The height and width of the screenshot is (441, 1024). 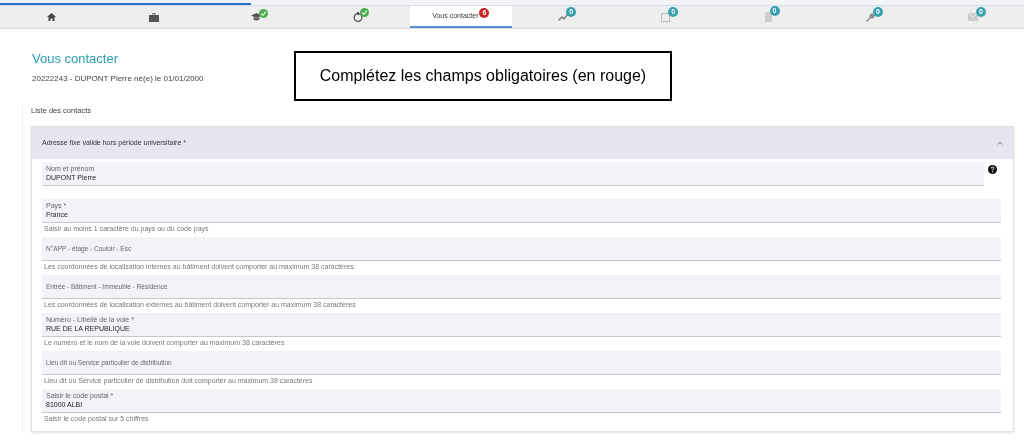 I want to click on student-info: 20222243 - DUPONT Pierre né(e) le 01/01/2000, so click(x=118, y=79).